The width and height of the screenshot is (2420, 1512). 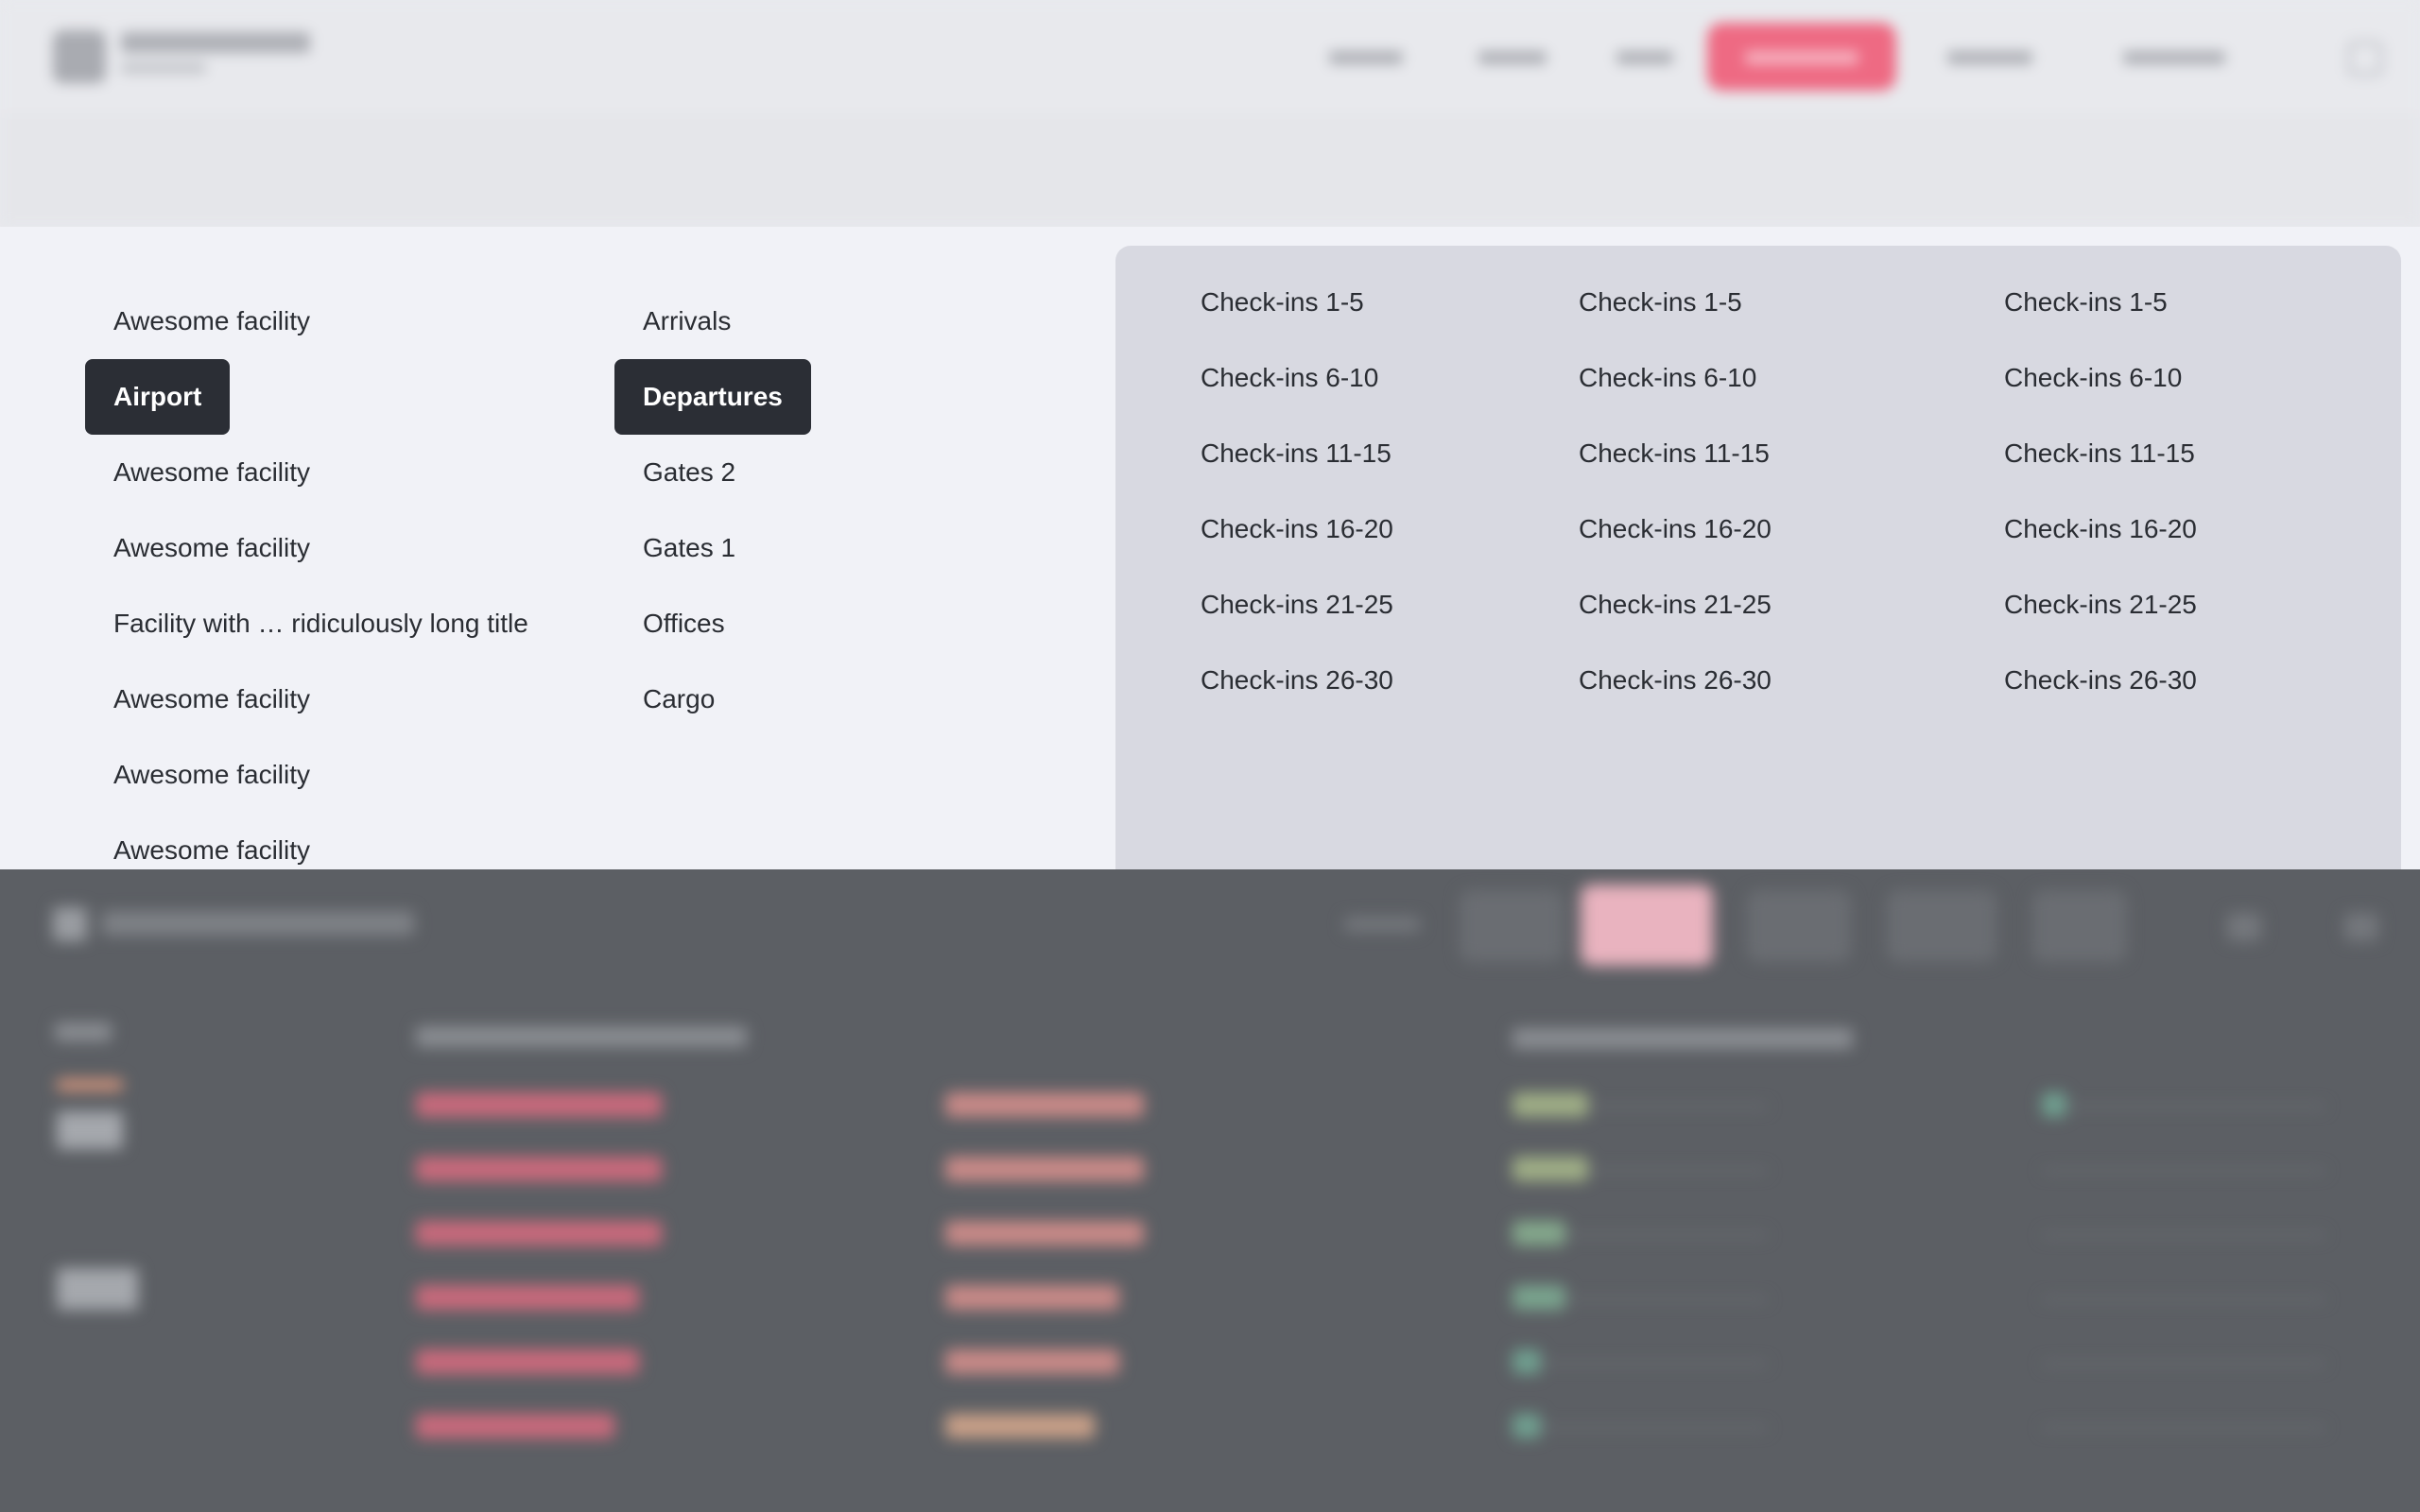 What do you see at coordinates (83, 1031) in the screenshot?
I see `stats-label-placeholder` at bounding box center [83, 1031].